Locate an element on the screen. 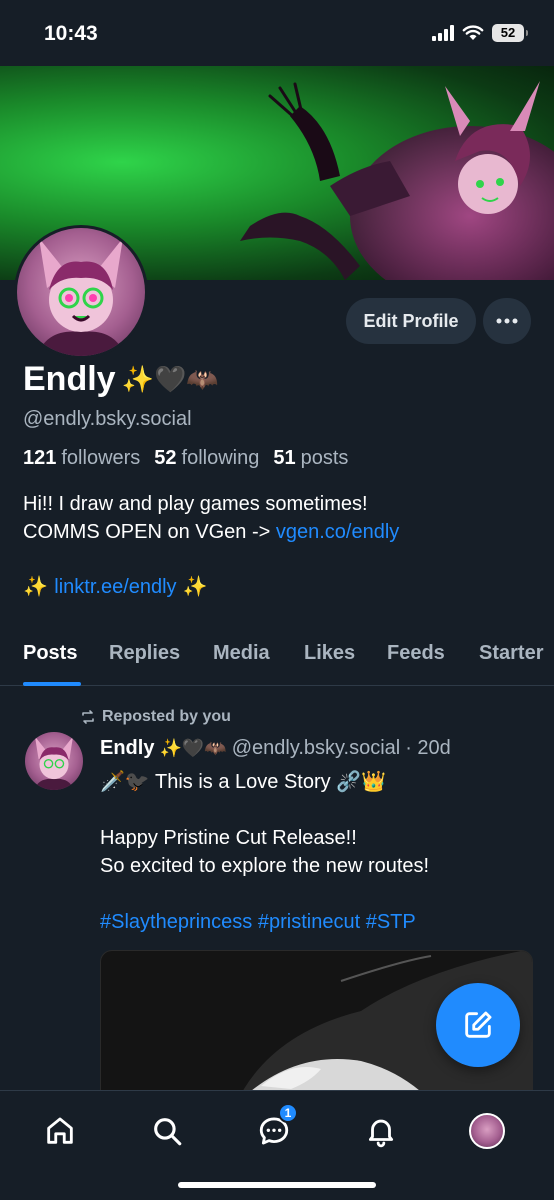 This screenshot has height=1200, width=554. following-stat: 52 following is located at coordinates (206, 458).